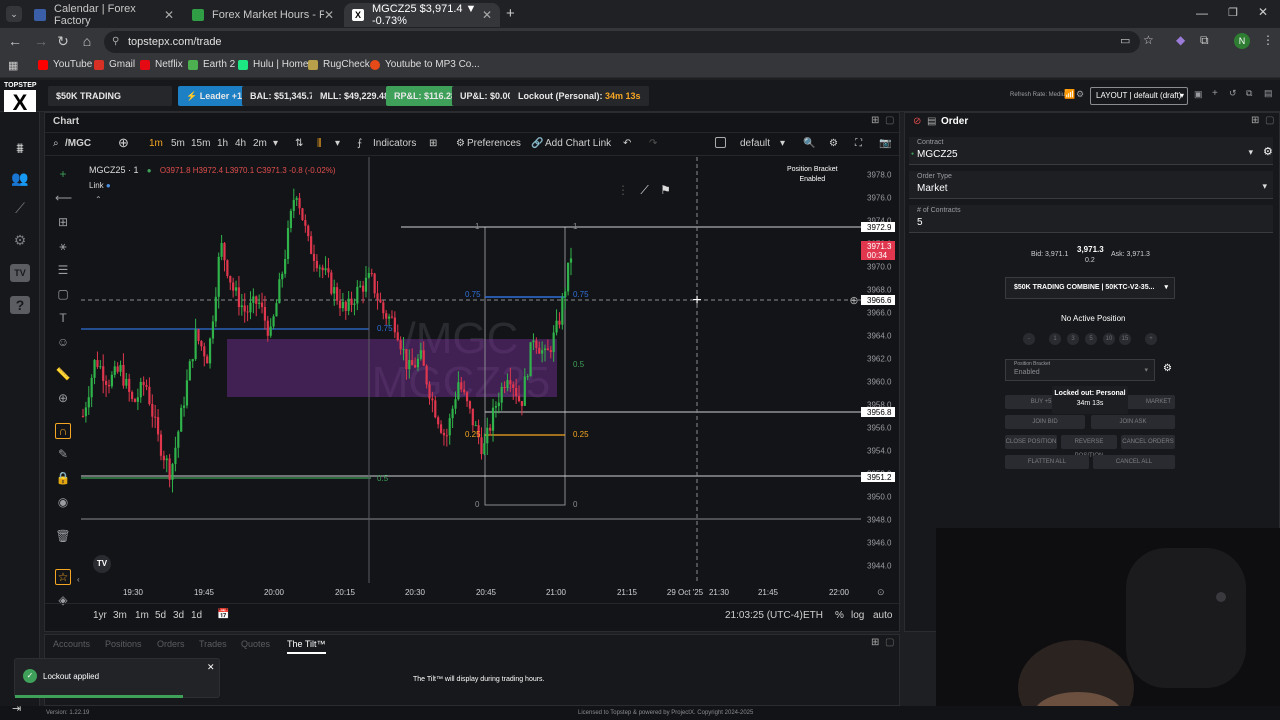 Image resolution: width=1280 pixels, height=720 pixels. What do you see at coordinates (71, 644) in the screenshot?
I see `bottom-tab: Accounts` at bounding box center [71, 644].